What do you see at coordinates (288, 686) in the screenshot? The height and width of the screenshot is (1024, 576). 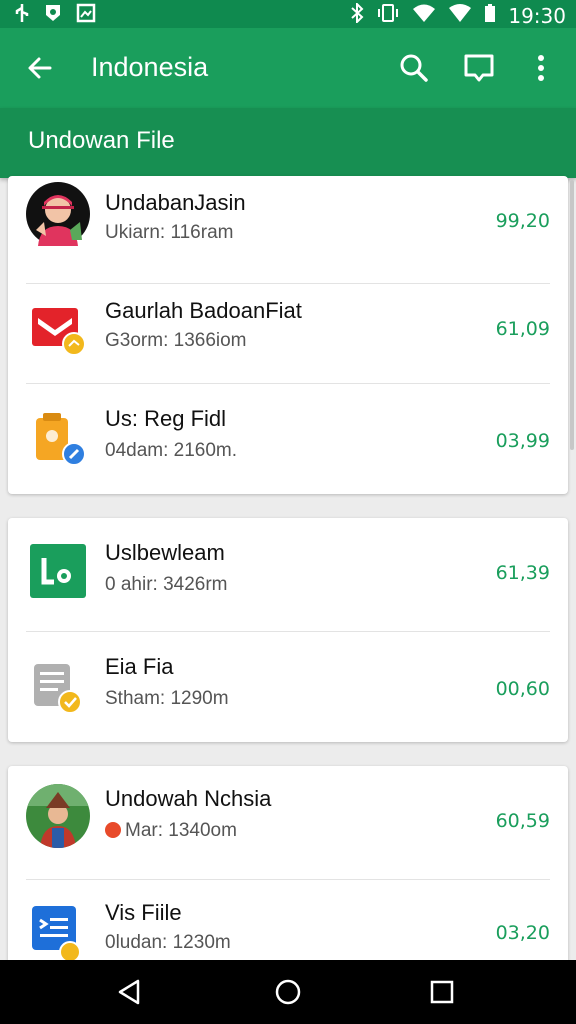 I see `list-item: Eia Fia Stham: 1290m 00,60` at bounding box center [288, 686].